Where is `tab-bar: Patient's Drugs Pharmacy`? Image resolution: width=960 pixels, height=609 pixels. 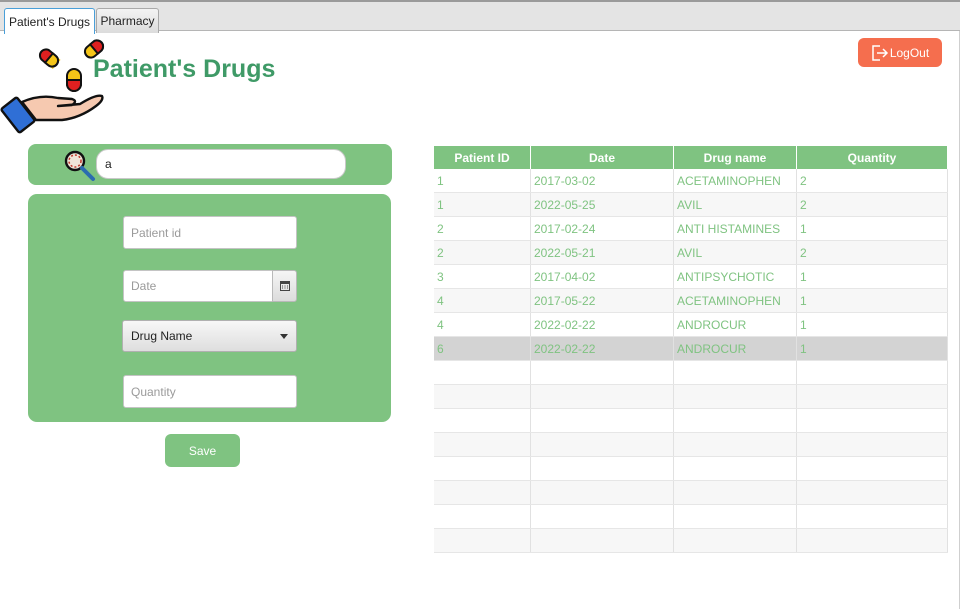 tab-bar: Patient's Drugs Pharmacy is located at coordinates (480, 17).